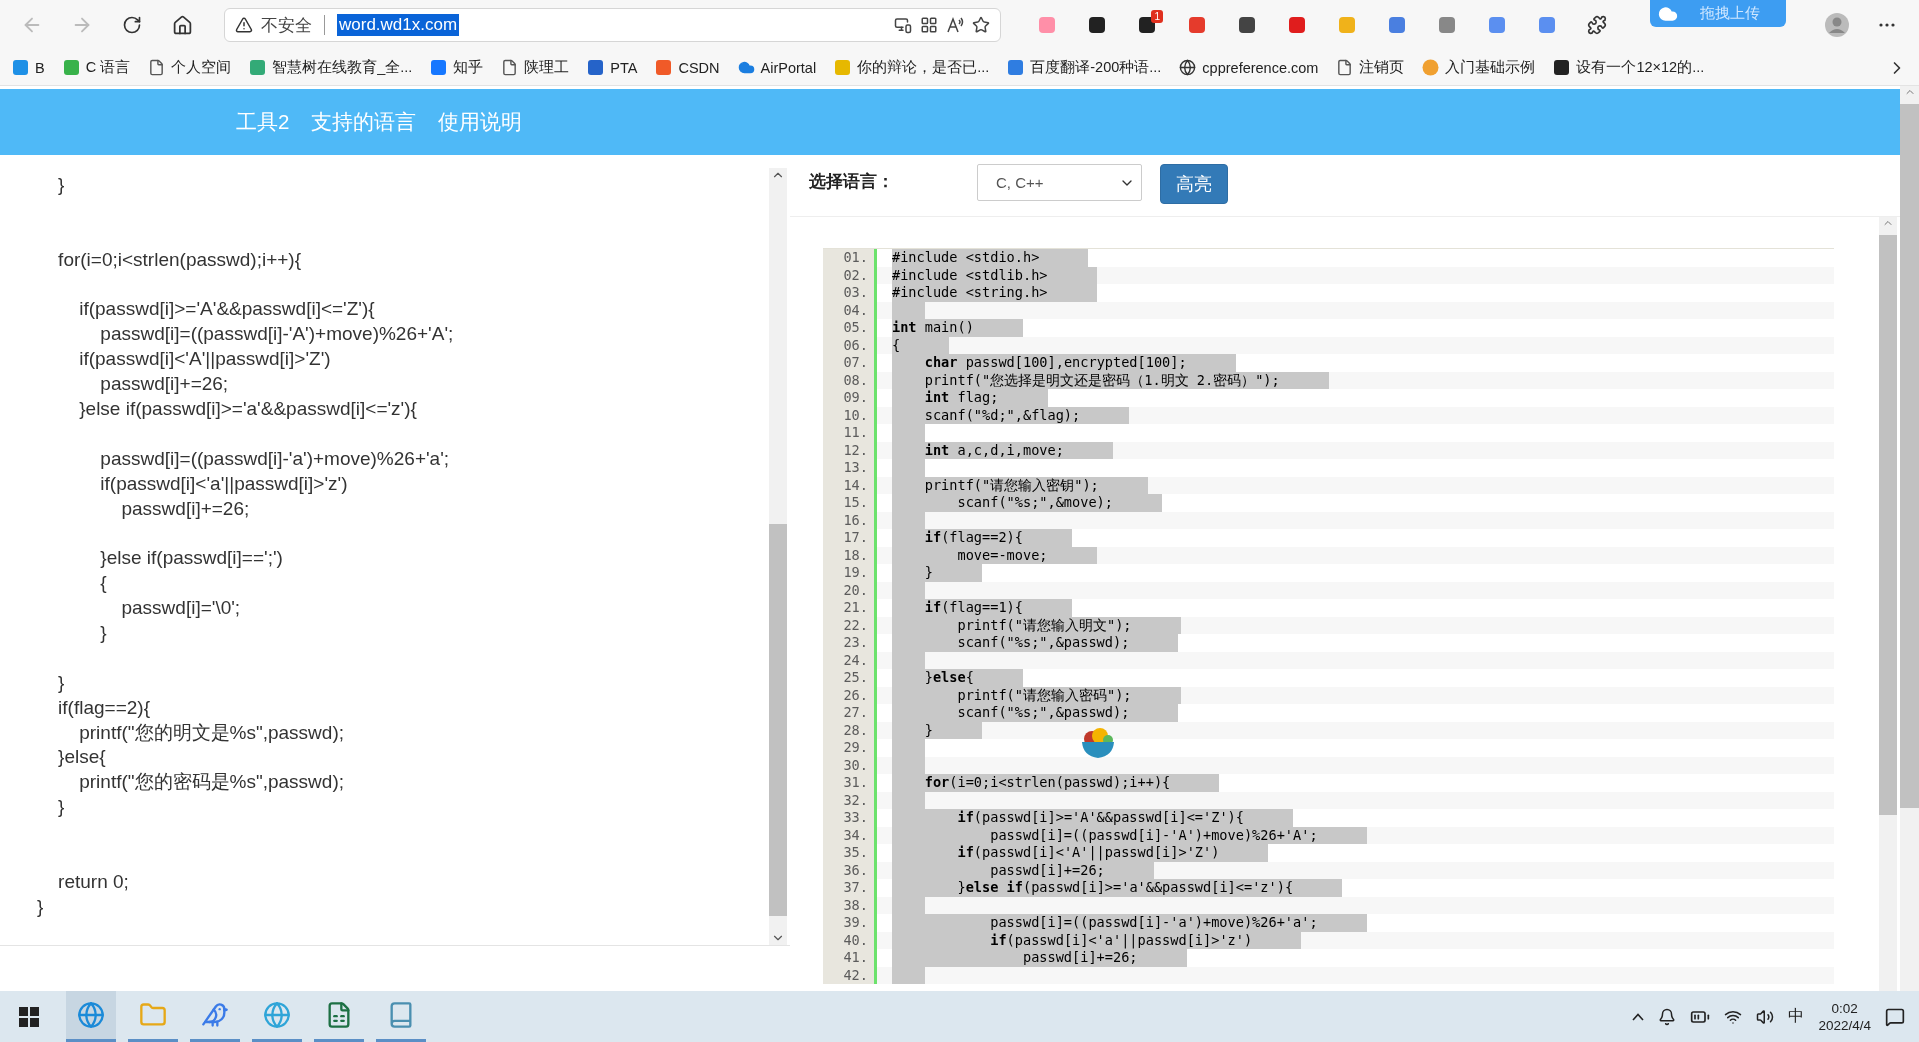 Image resolution: width=1919 pixels, height=1042 pixels. Describe the element at coordinates (1895, 1016) in the screenshot. I see `notification-icon` at that location.